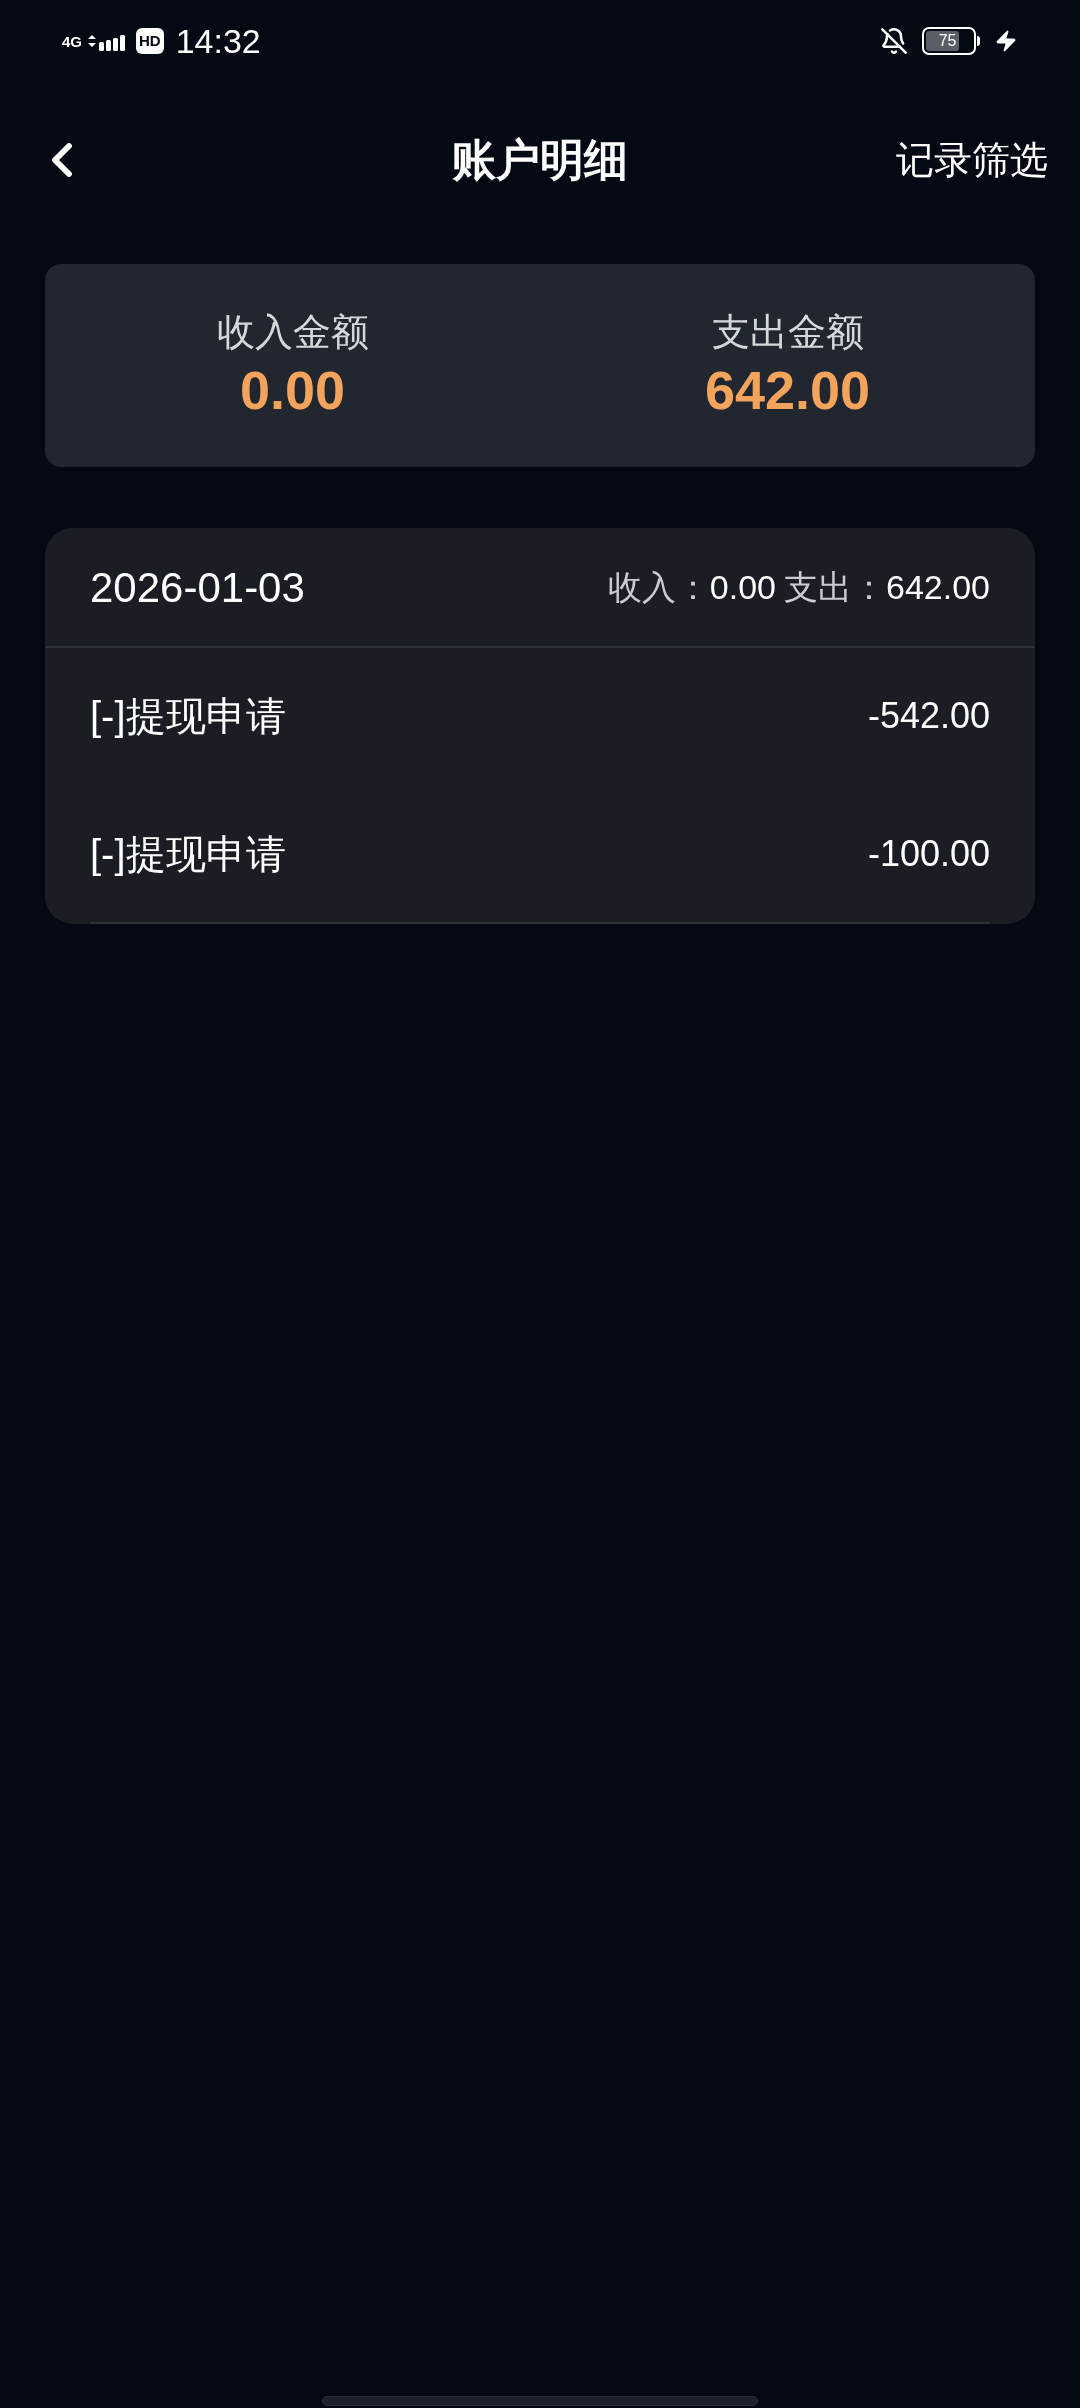 Image resolution: width=1080 pixels, height=2408 pixels. Describe the element at coordinates (658, 587) in the screenshot. I see `income-label: 收入：` at that location.